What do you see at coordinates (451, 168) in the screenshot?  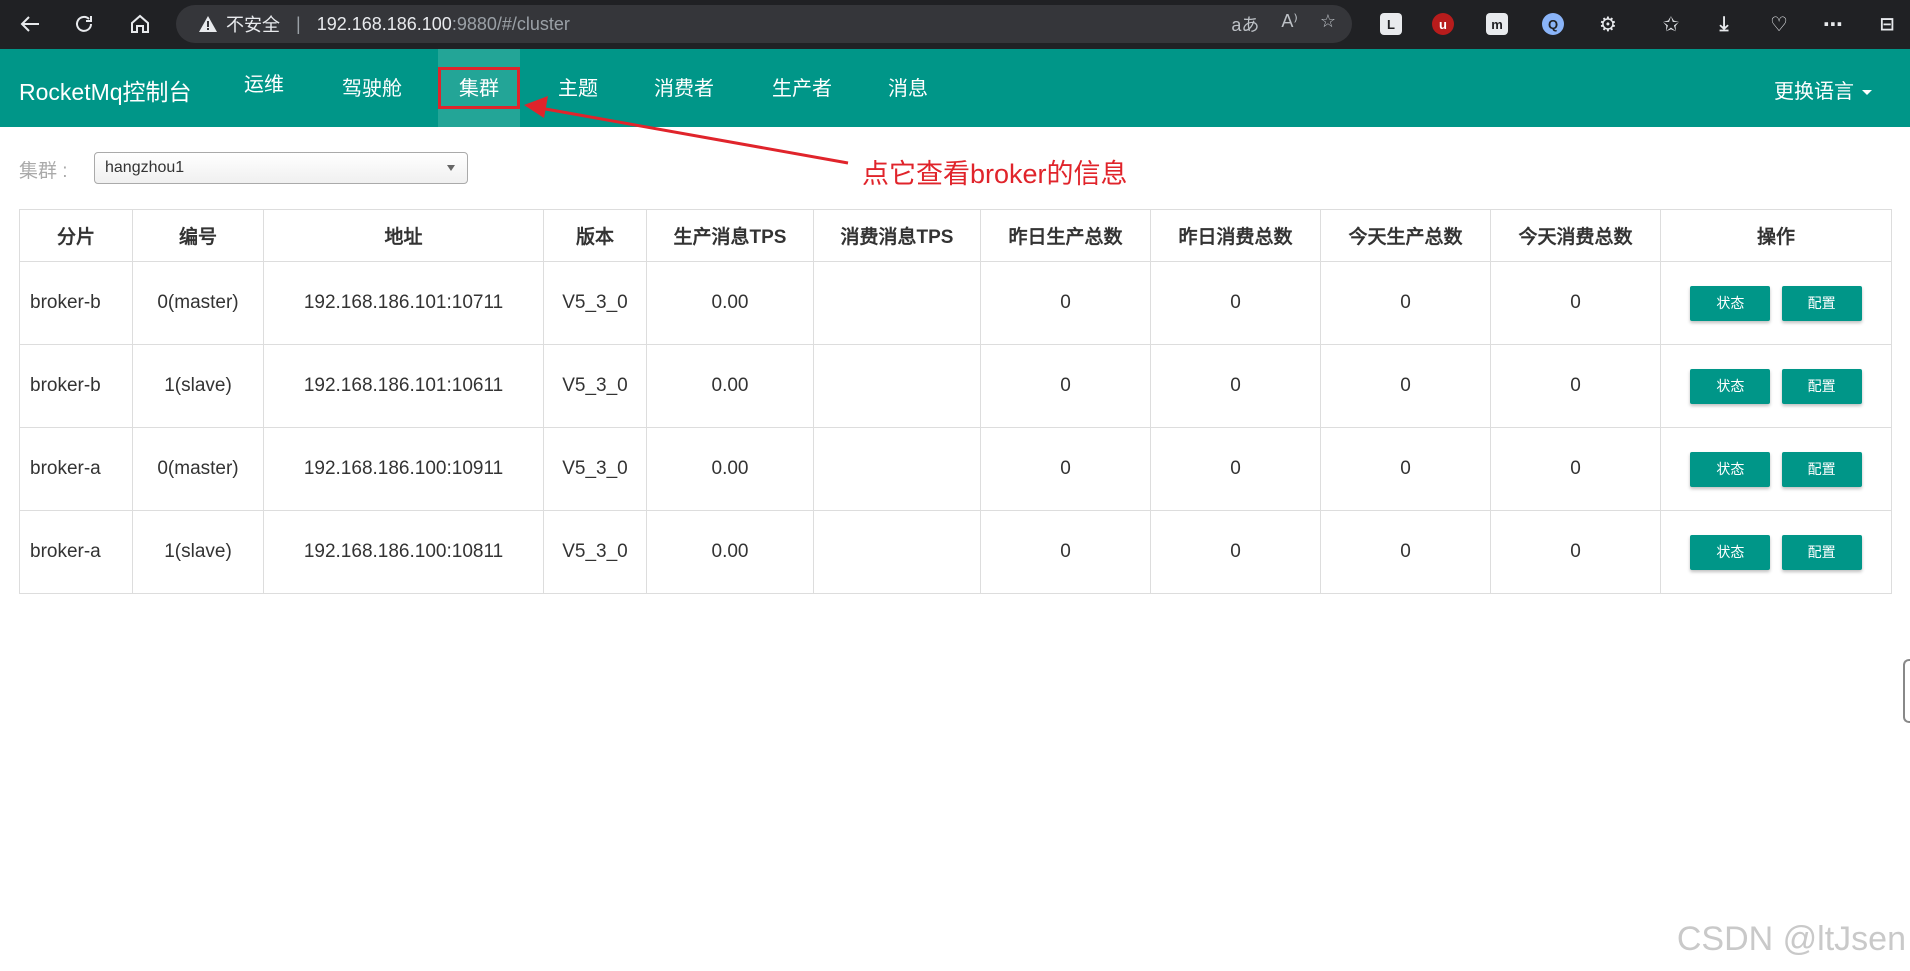 I see `dropdown-arrow-icon` at bounding box center [451, 168].